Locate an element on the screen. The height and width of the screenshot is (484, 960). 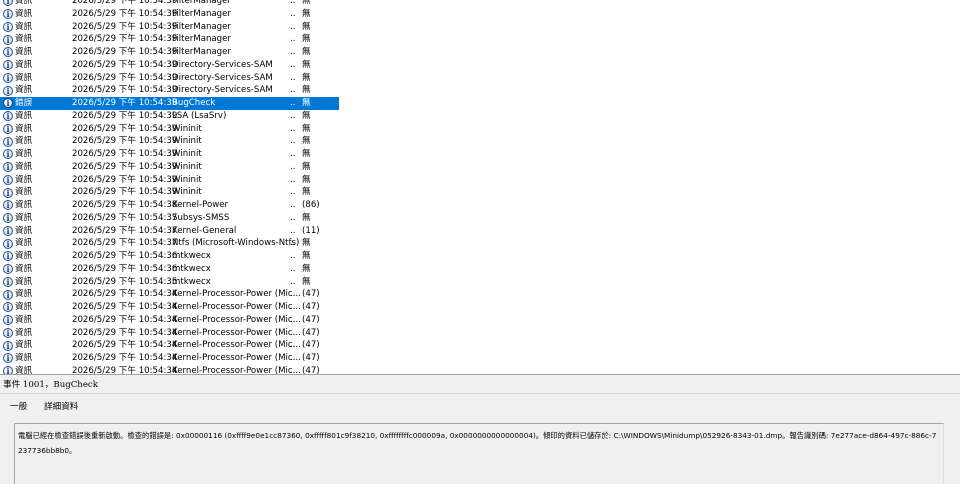
level-cell: 錯誤 is located at coordinates (24, 103).